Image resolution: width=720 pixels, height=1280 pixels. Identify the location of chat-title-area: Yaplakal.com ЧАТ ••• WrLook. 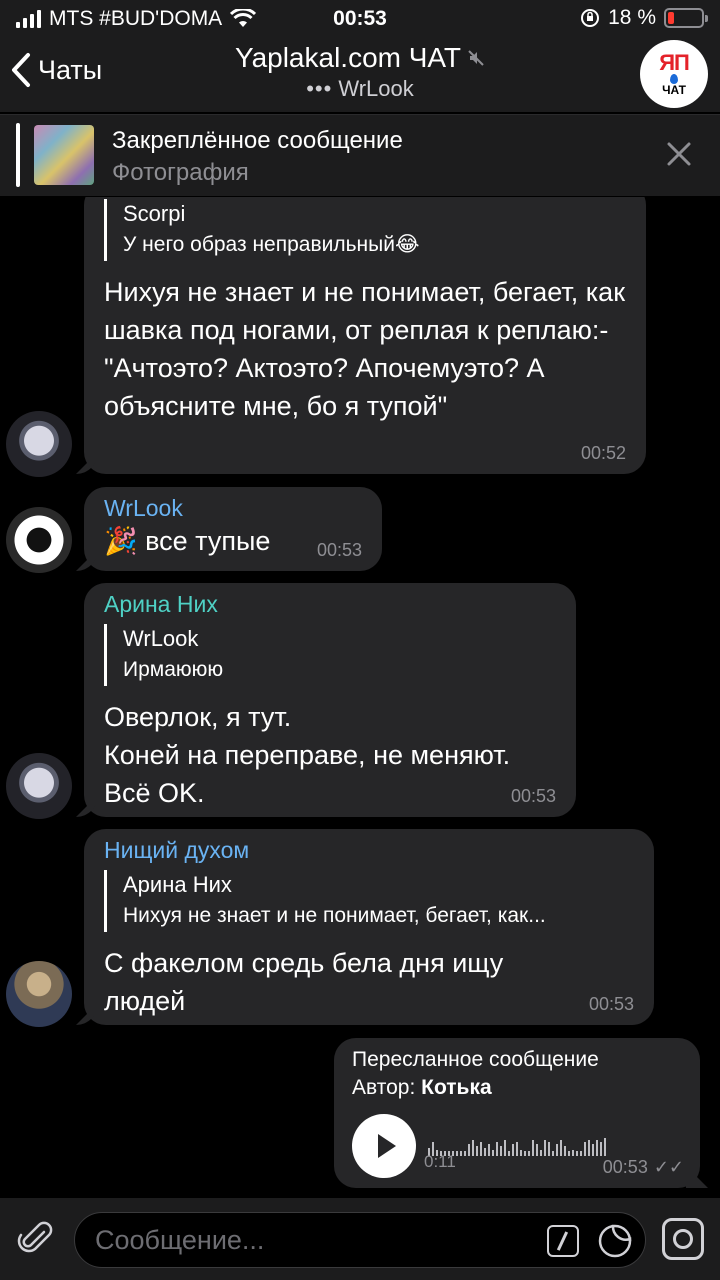
(360, 72).